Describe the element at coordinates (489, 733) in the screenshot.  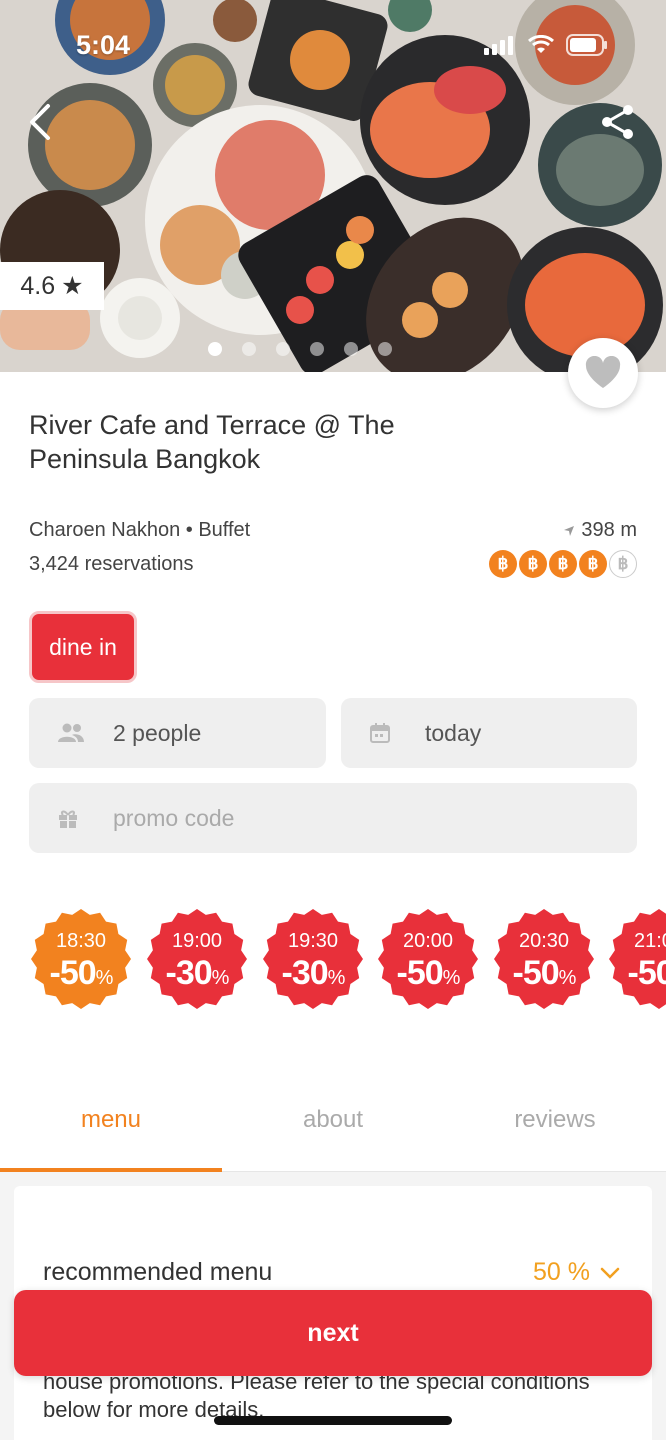
I see `date-selector: today` at that location.